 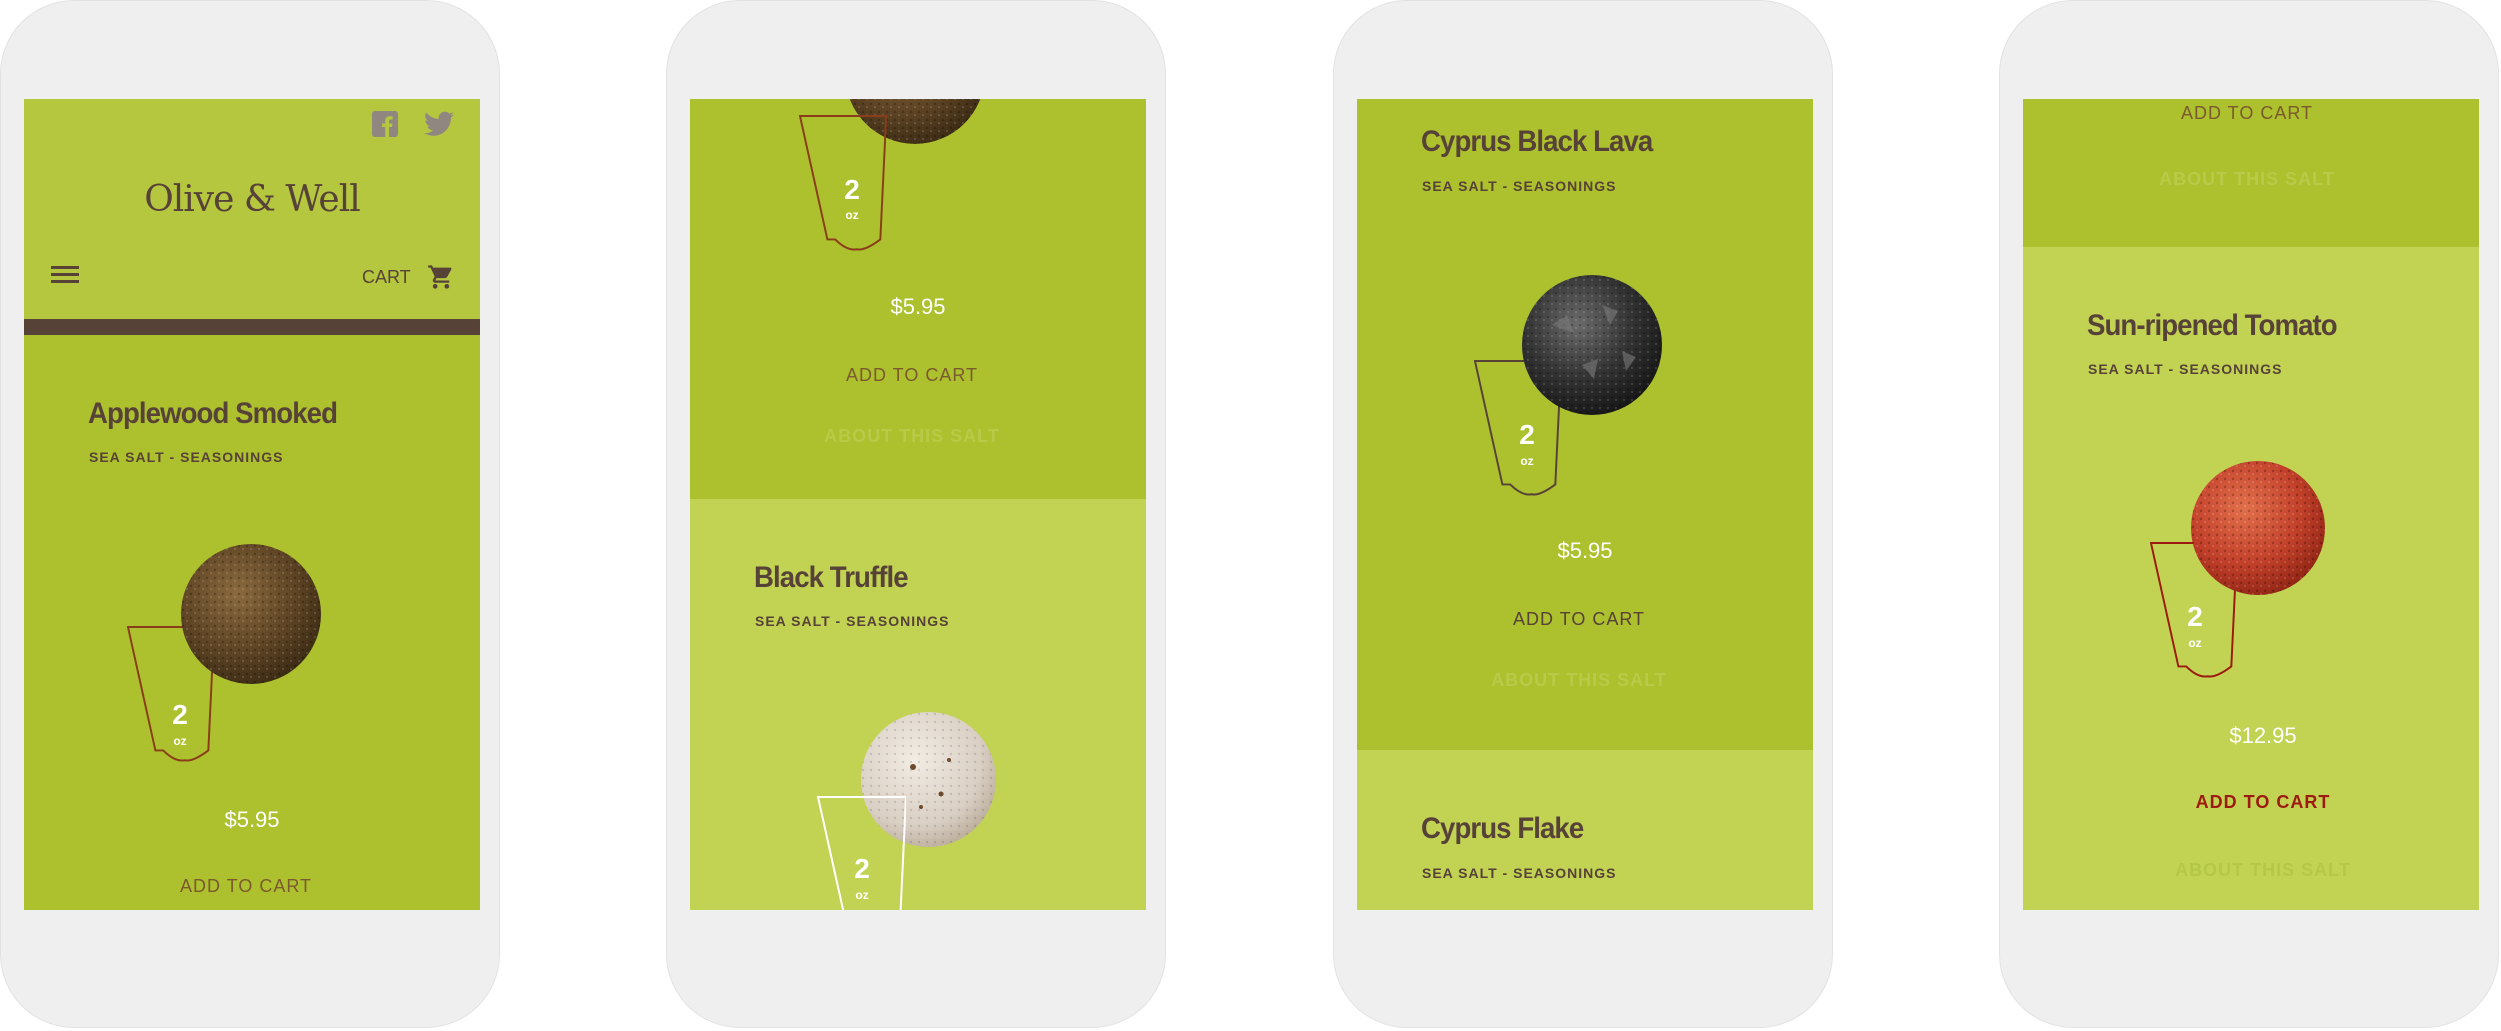 What do you see at coordinates (66, 276) in the screenshot?
I see `hamburger-icon` at bounding box center [66, 276].